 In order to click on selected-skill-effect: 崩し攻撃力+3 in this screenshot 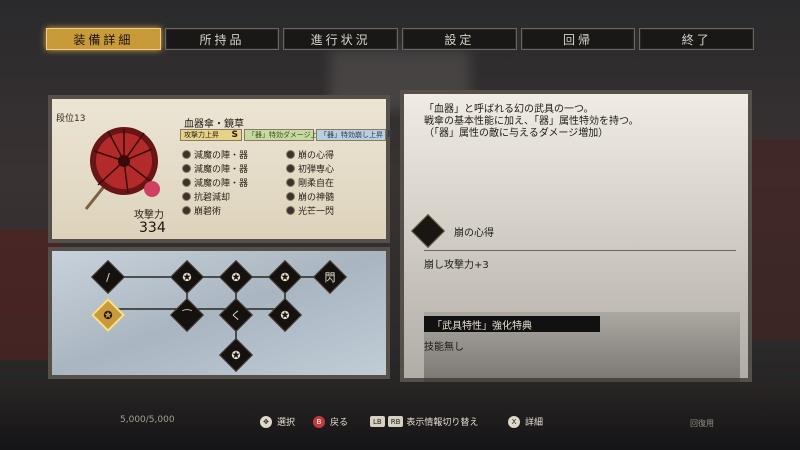, I will do `click(456, 265)`.